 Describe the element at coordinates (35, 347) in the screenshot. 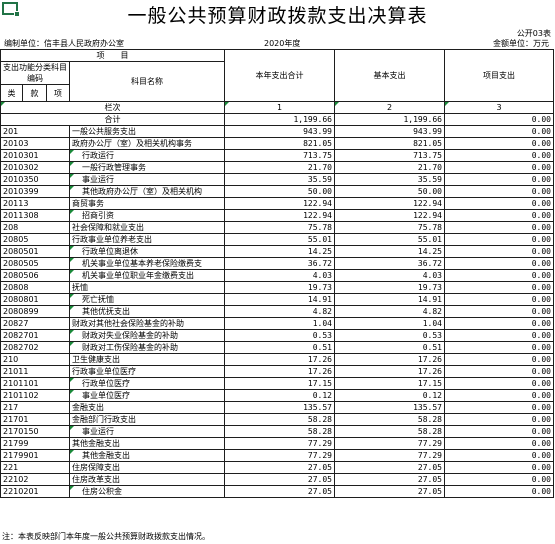

I see `function-code-cell: 2082702` at that location.